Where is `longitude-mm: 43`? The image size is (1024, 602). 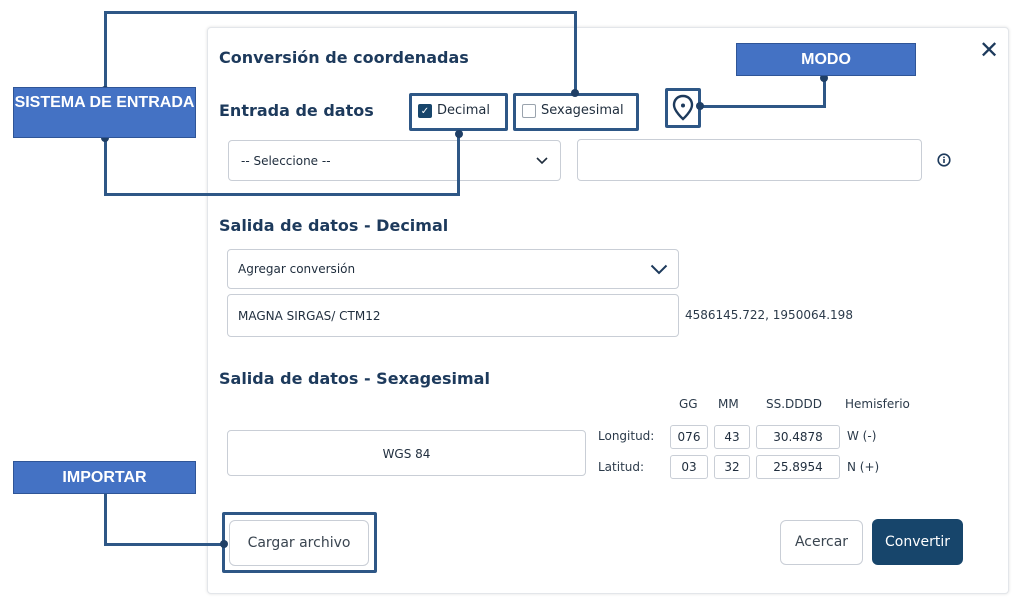
longitude-mm: 43 is located at coordinates (732, 437).